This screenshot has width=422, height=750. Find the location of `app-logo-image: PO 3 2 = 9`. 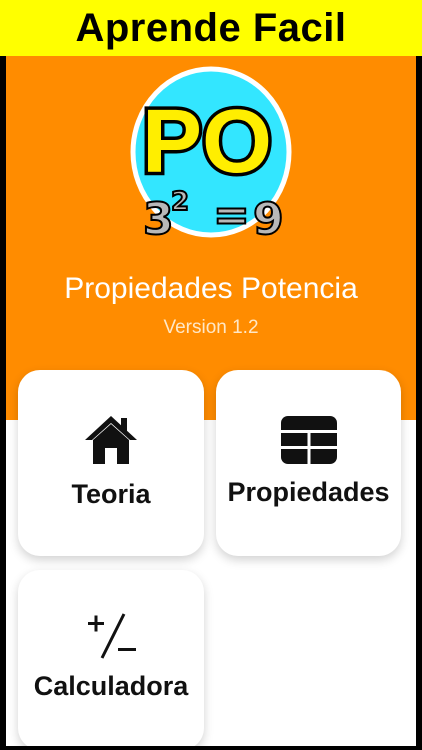

app-logo-image: PO 3 2 = 9 is located at coordinates (211, 156).